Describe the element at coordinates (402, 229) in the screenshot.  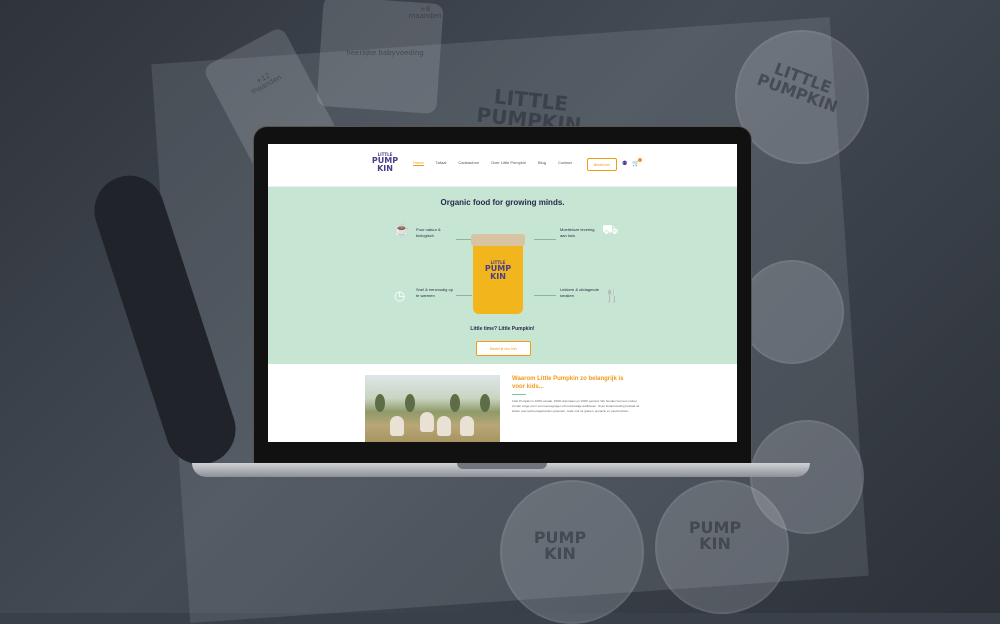
I see `organic-icon: ☕` at that location.